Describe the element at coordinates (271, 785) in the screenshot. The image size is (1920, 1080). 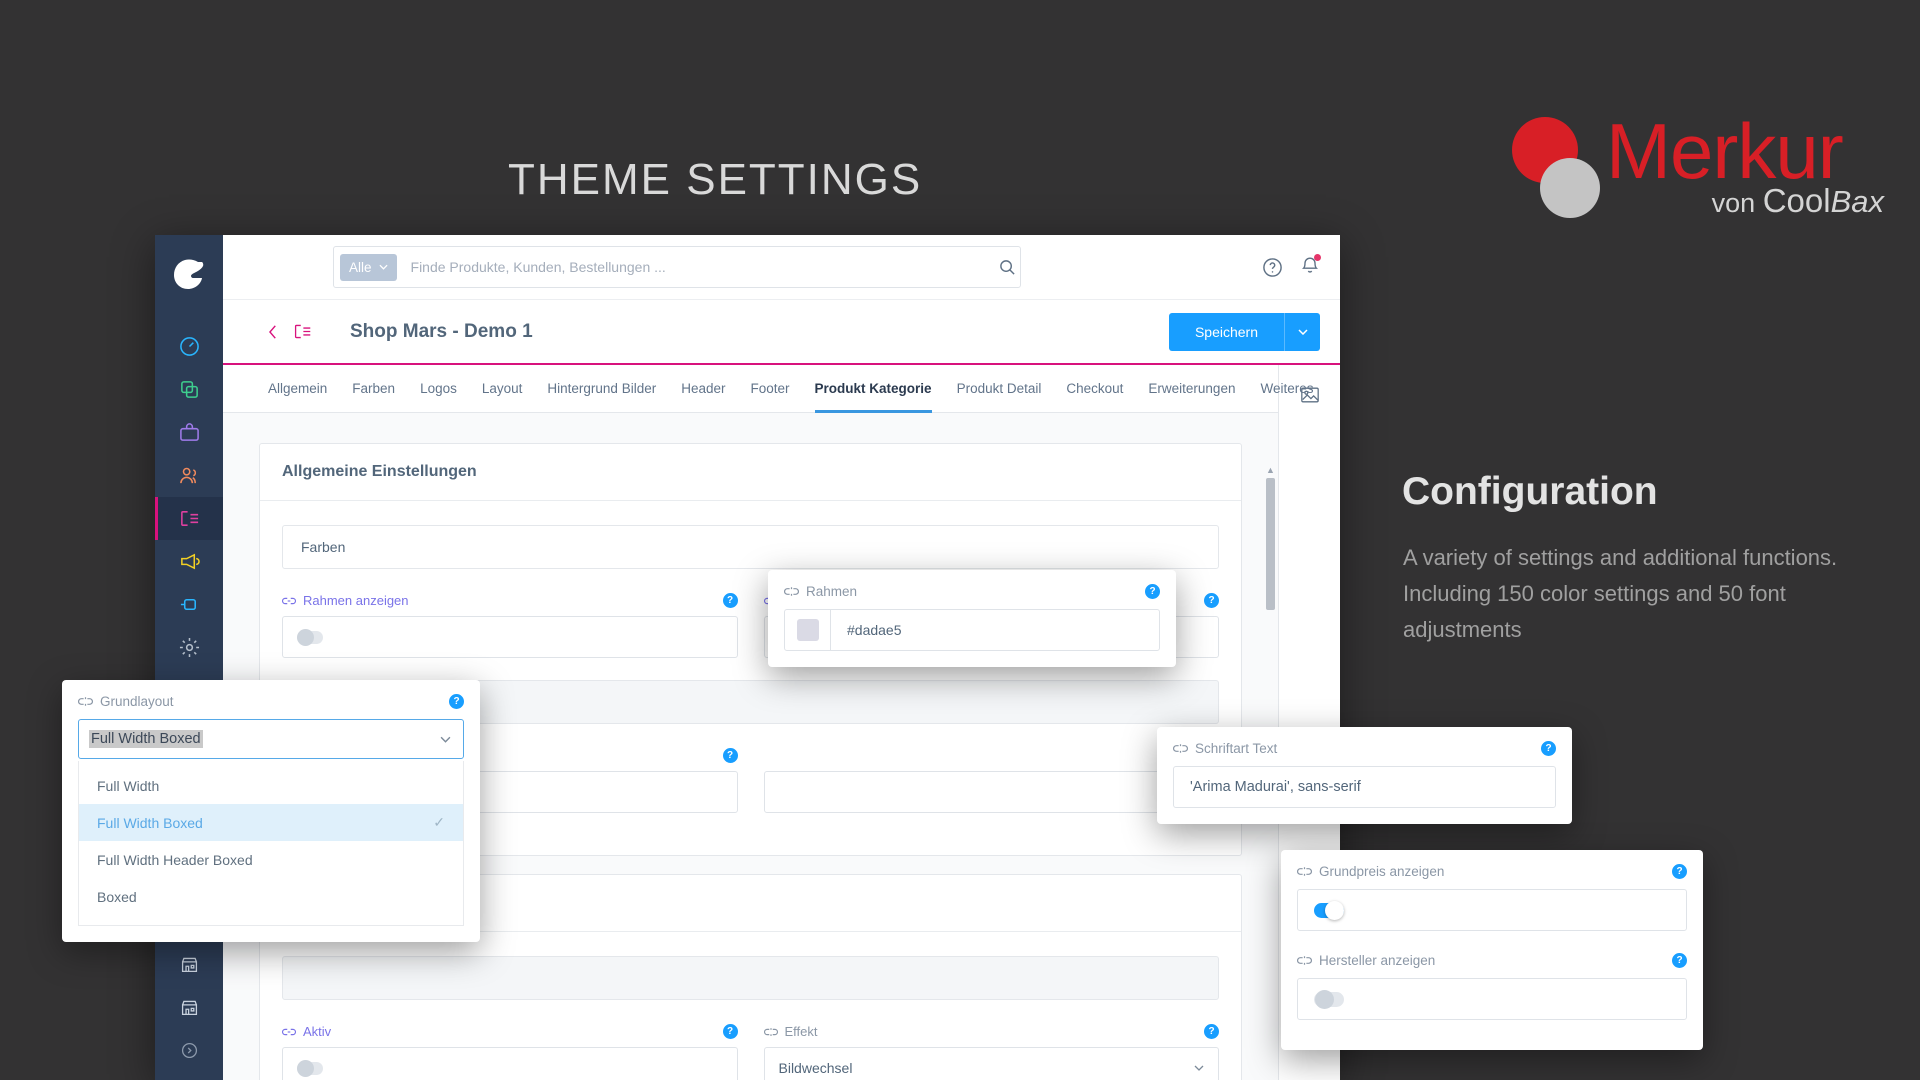
I see `grundlayout-option-full-width: Full Width` at that location.